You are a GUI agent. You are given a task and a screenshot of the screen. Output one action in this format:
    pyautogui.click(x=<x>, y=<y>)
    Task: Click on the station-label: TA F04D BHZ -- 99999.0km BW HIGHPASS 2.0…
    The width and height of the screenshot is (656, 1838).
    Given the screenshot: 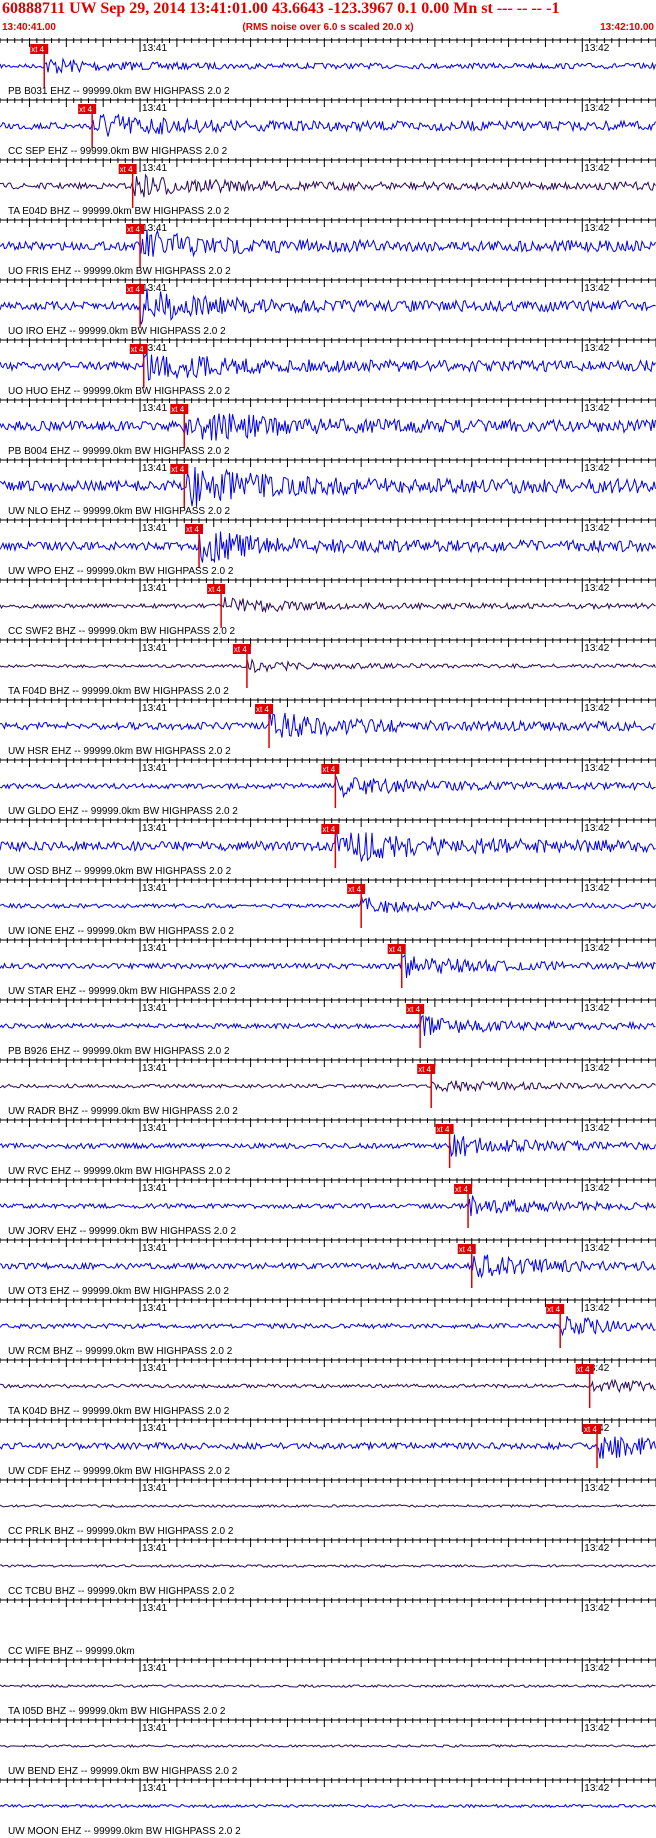 What is the action you would take?
    pyautogui.click(x=118, y=691)
    